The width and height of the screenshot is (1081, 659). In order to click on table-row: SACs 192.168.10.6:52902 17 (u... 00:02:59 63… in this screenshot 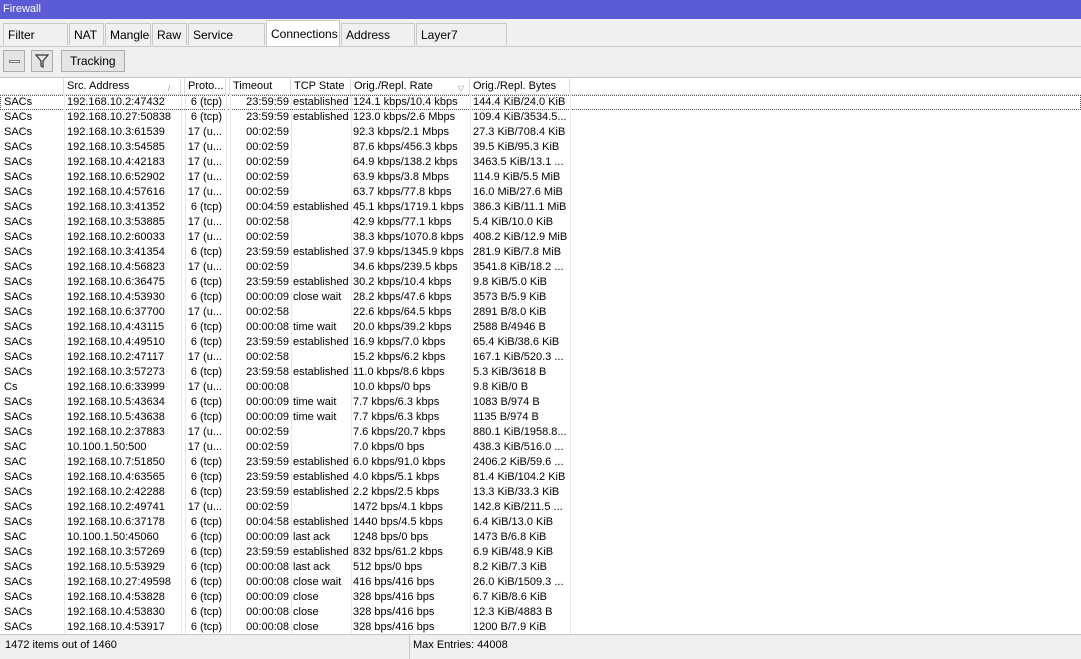, I will do `click(540, 177)`.